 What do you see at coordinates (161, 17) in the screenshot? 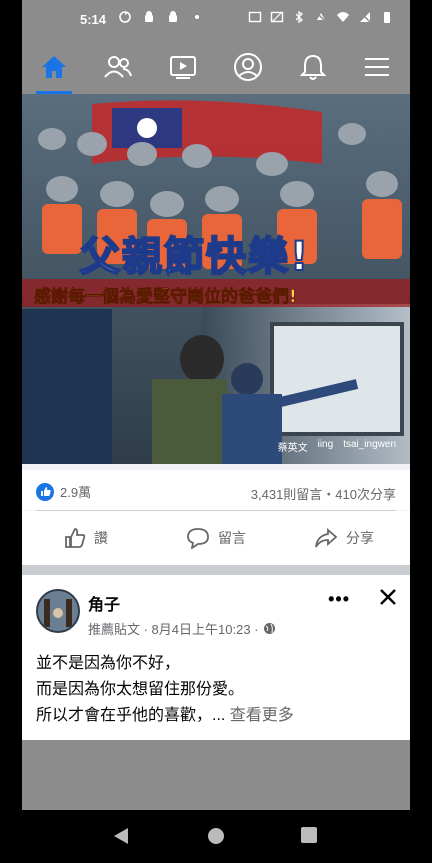
I see `status-left-icons` at bounding box center [161, 17].